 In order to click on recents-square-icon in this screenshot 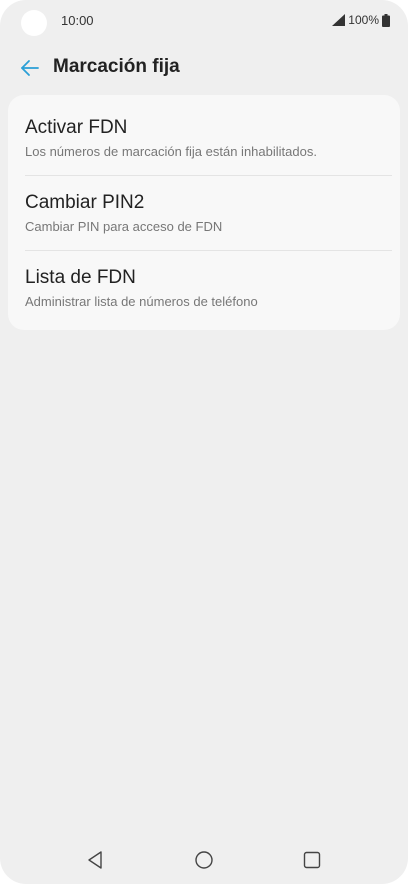, I will do `click(312, 860)`.